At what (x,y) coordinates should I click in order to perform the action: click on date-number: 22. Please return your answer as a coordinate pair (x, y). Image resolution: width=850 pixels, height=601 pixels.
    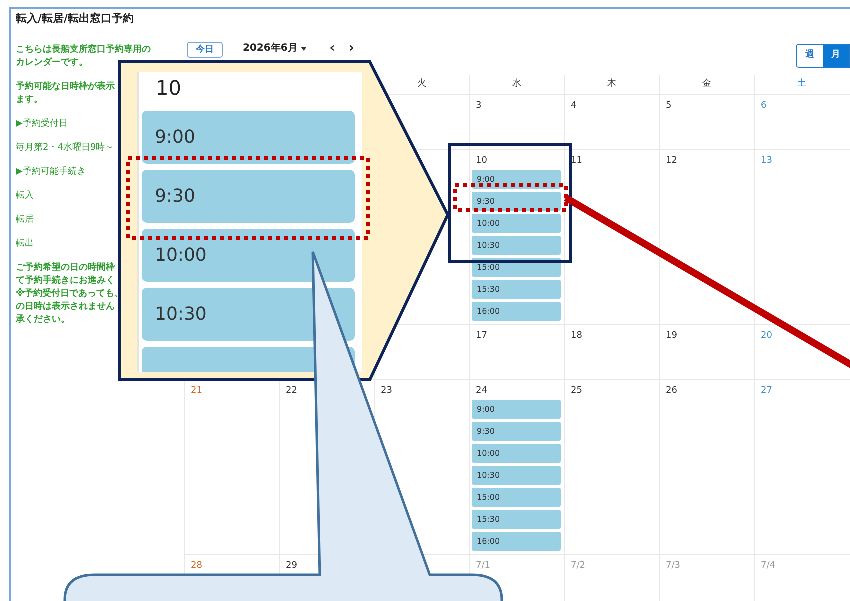
    Looking at the image, I should click on (291, 391).